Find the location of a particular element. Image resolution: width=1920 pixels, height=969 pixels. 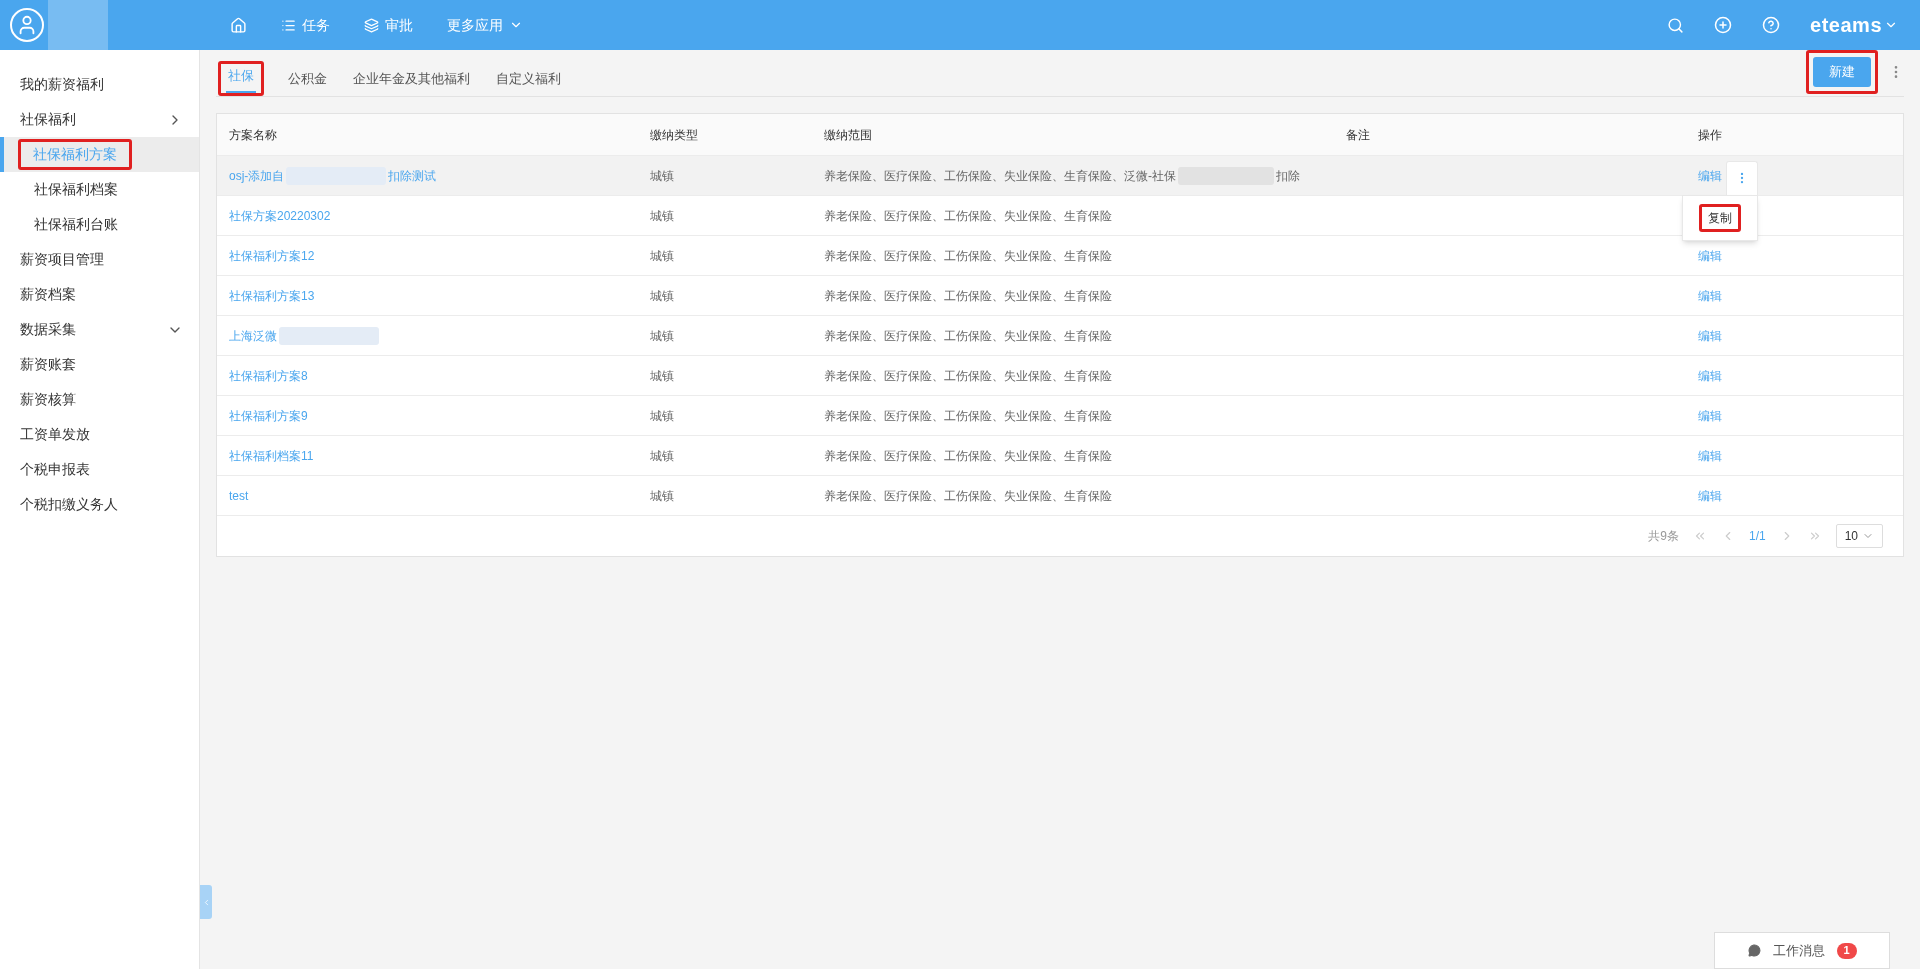

sidebar-label: 薪资项目管理 is located at coordinates (62, 259).